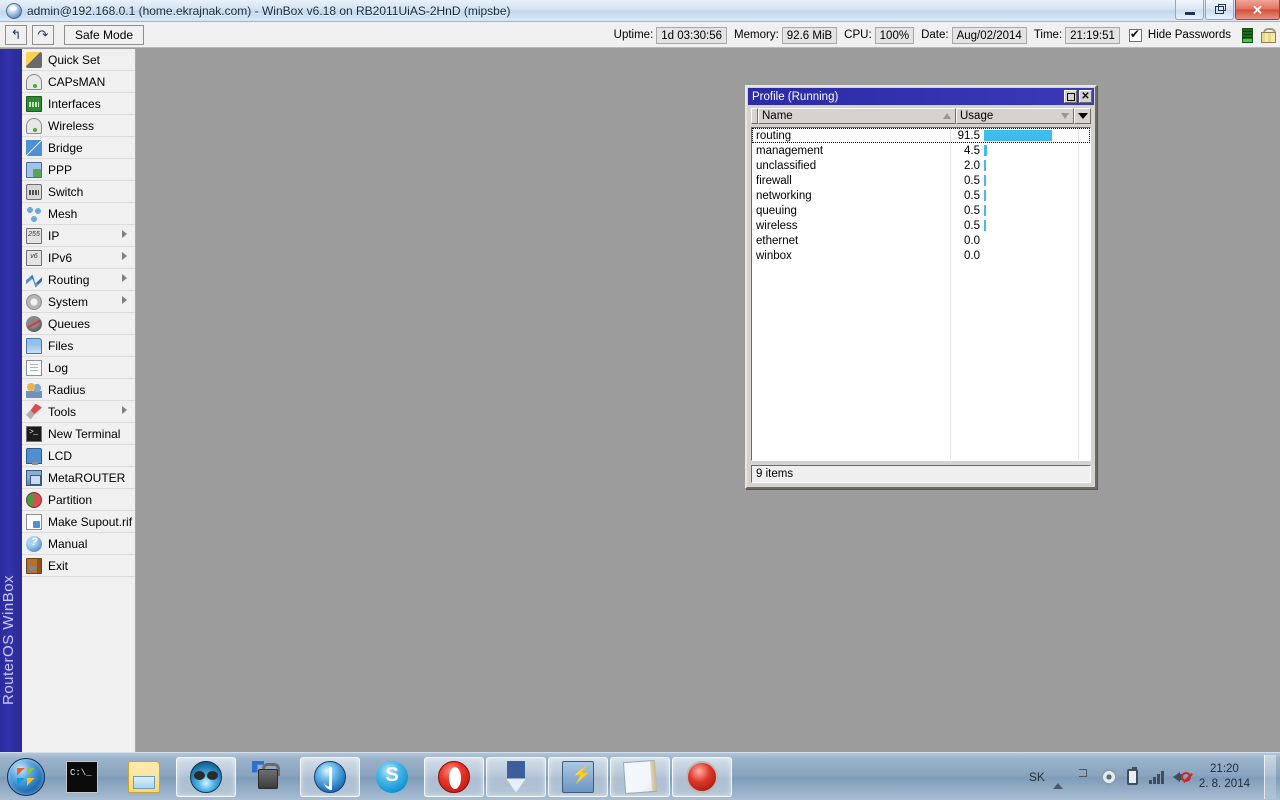 The image size is (1280, 800). What do you see at coordinates (774, 135) in the screenshot?
I see `row-name: routing` at bounding box center [774, 135].